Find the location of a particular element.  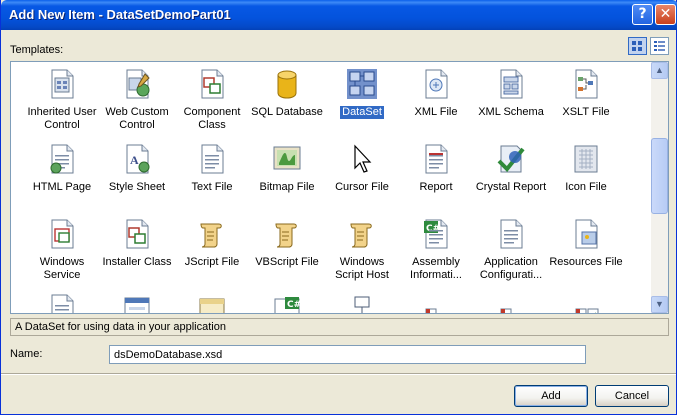

template-label: XSLT File is located at coordinates (586, 112).